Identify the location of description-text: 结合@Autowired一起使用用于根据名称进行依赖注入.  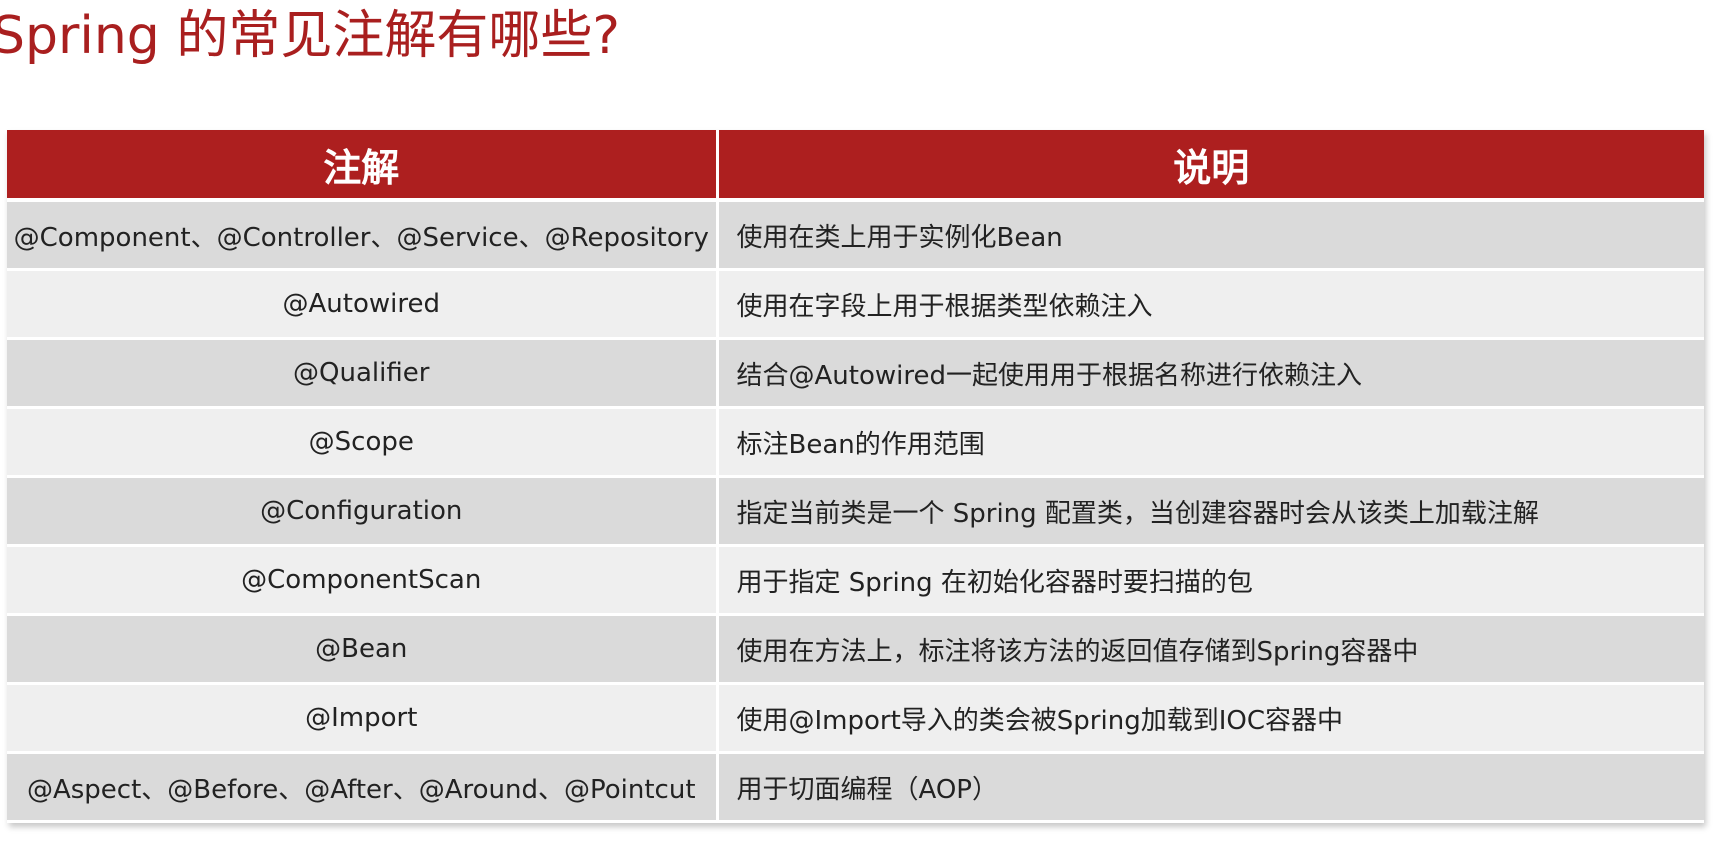
(1049, 375).